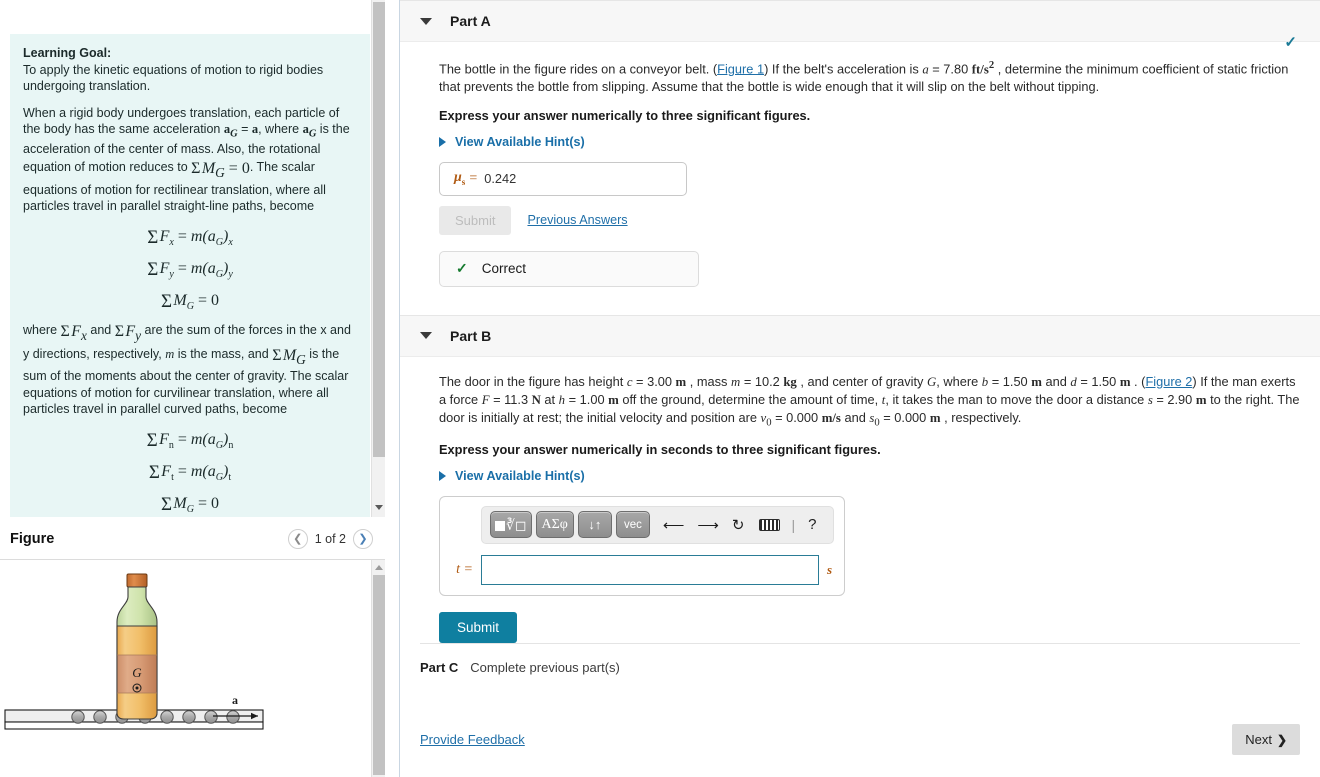  Describe the element at coordinates (379, 675) in the screenshot. I see `figure-scrollbar-thumb` at that location.